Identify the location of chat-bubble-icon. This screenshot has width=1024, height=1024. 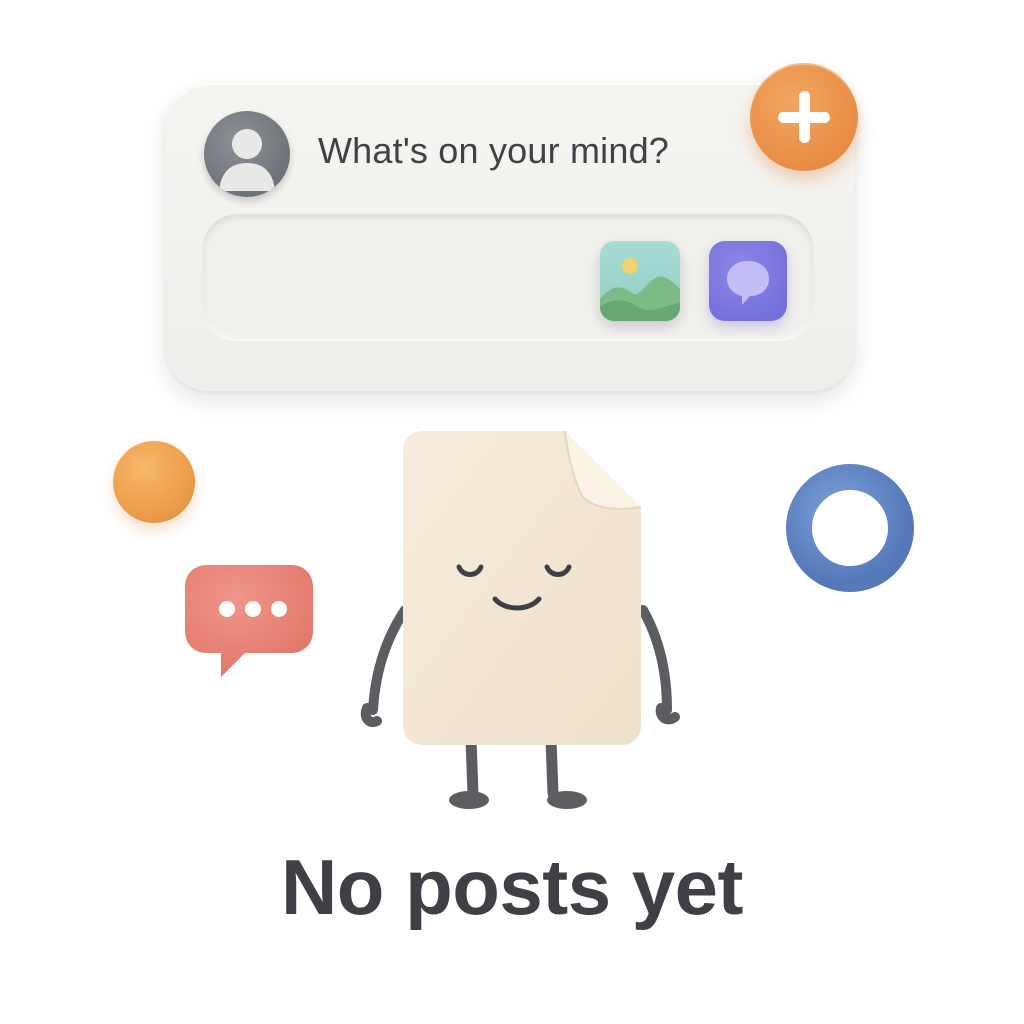
(748, 283).